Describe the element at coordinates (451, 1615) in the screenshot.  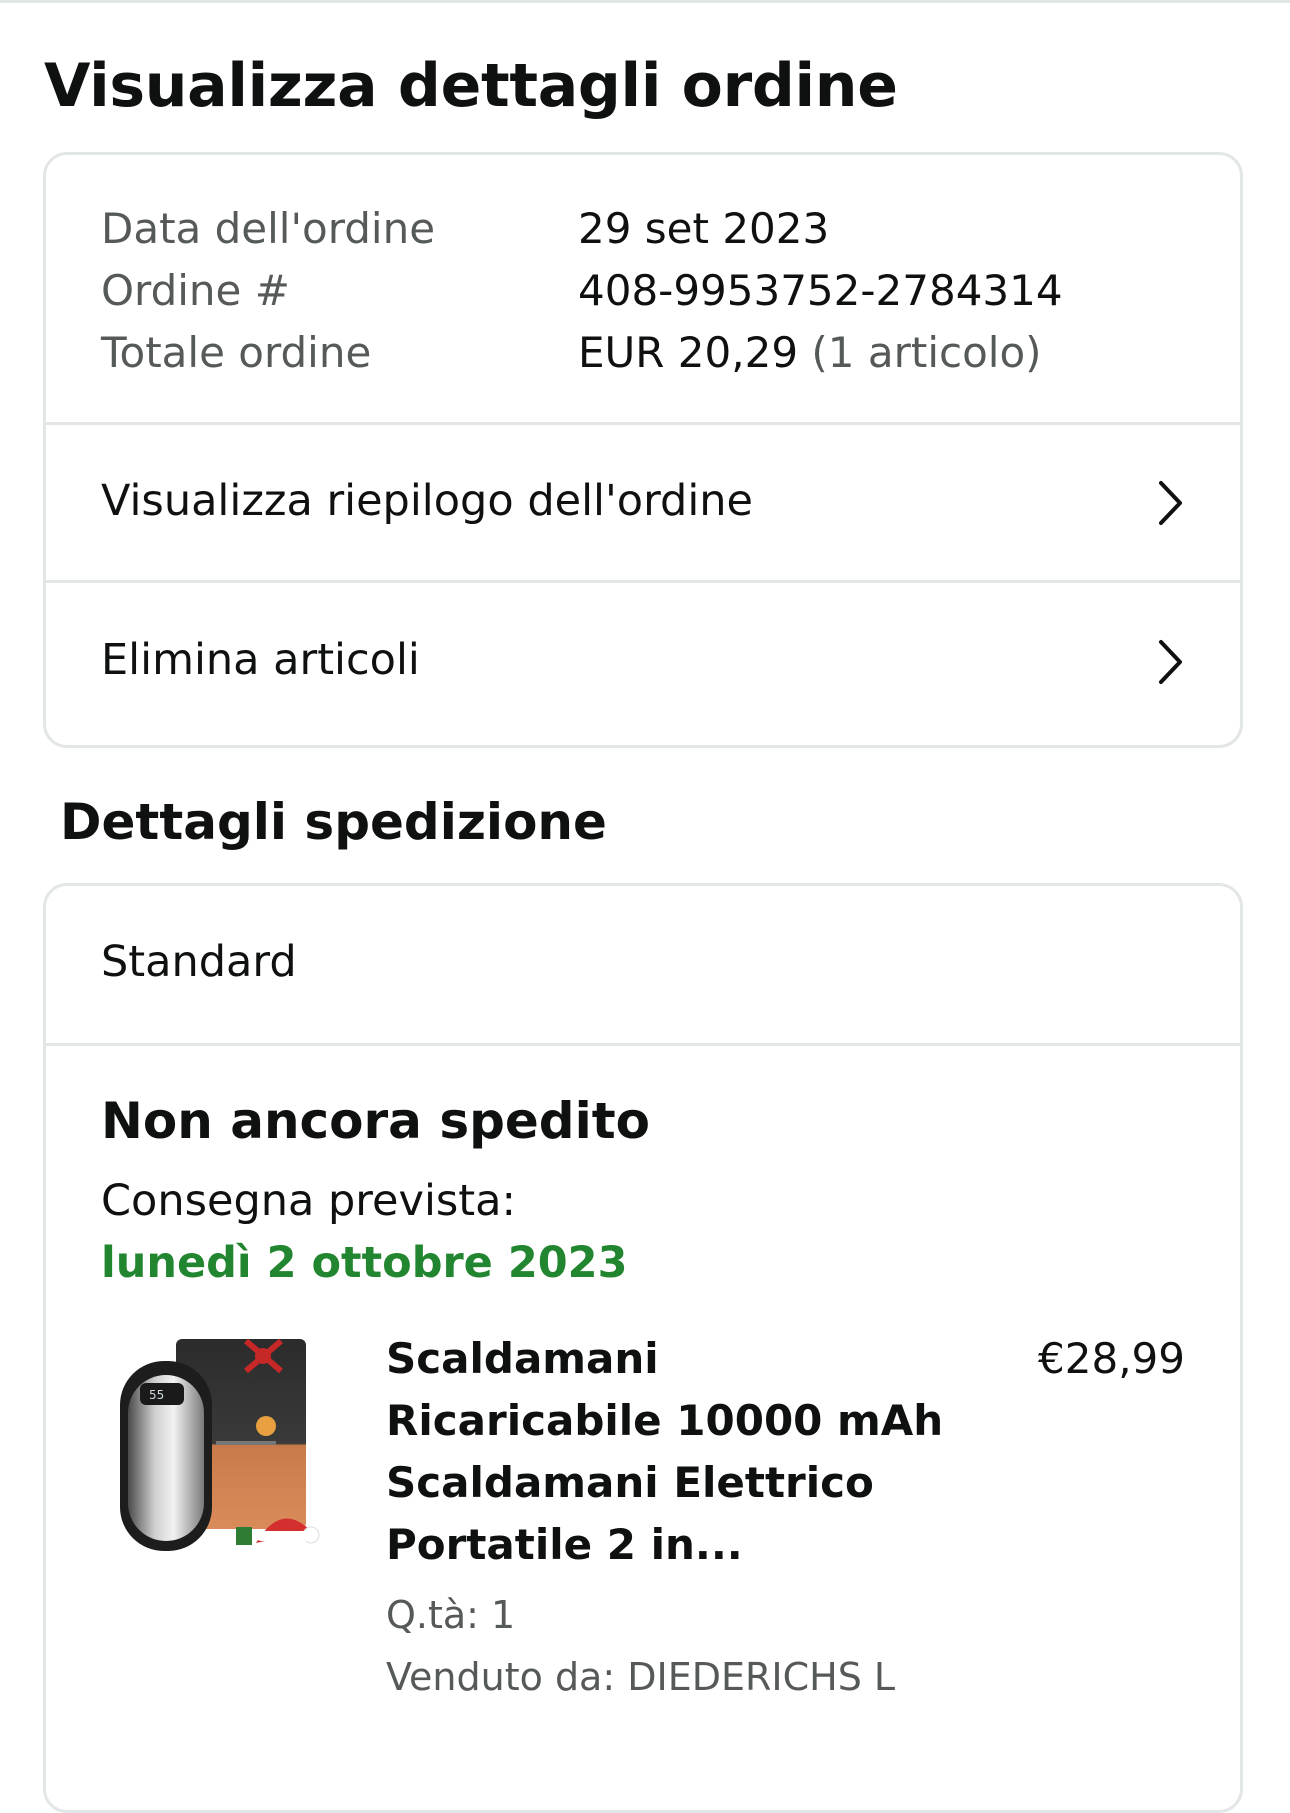
I see `product-quantity: Q.tà: 1` at that location.